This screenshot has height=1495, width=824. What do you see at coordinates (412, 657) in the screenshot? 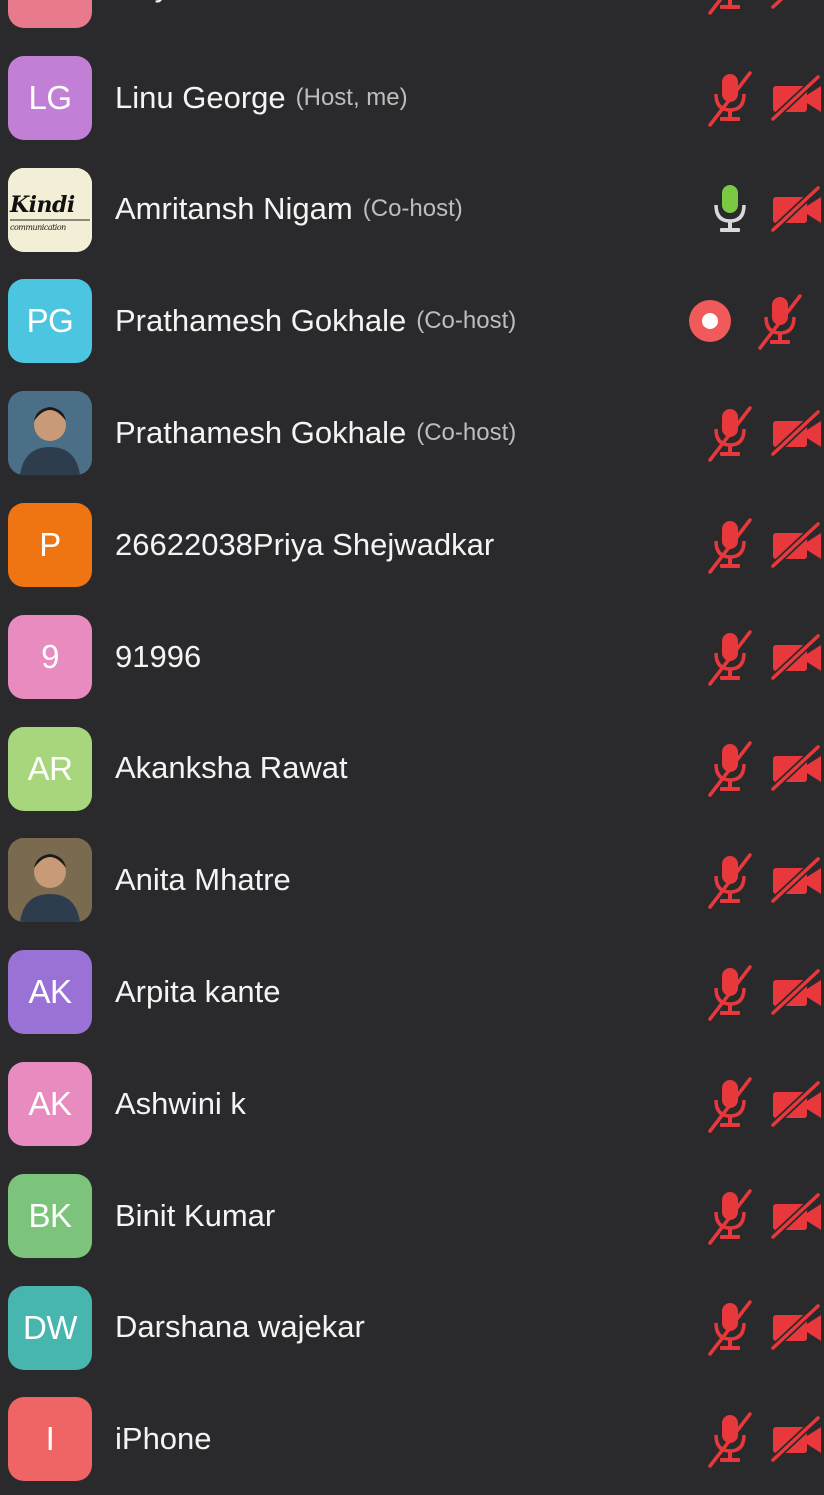
I see `participant-row: 9 91996` at bounding box center [412, 657].